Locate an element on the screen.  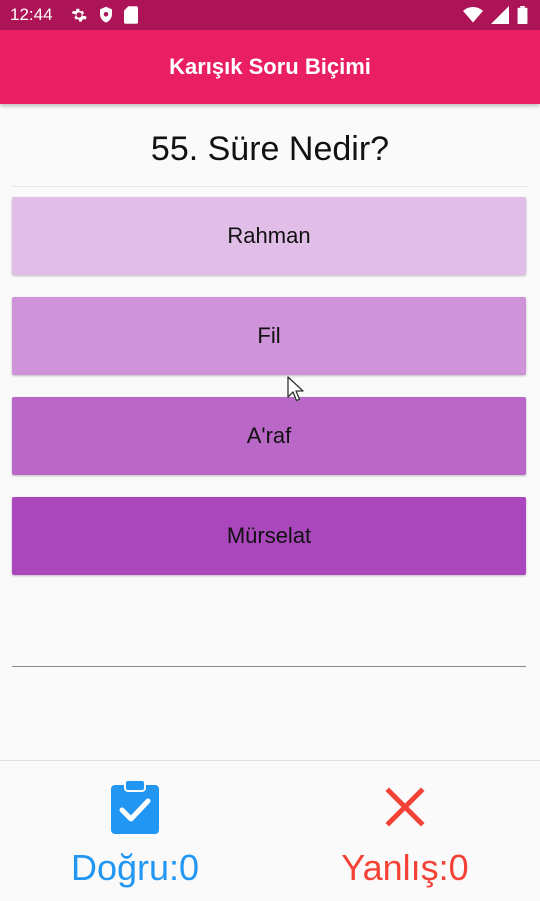
answer-option-2: Fil is located at coordinates (269, 336).